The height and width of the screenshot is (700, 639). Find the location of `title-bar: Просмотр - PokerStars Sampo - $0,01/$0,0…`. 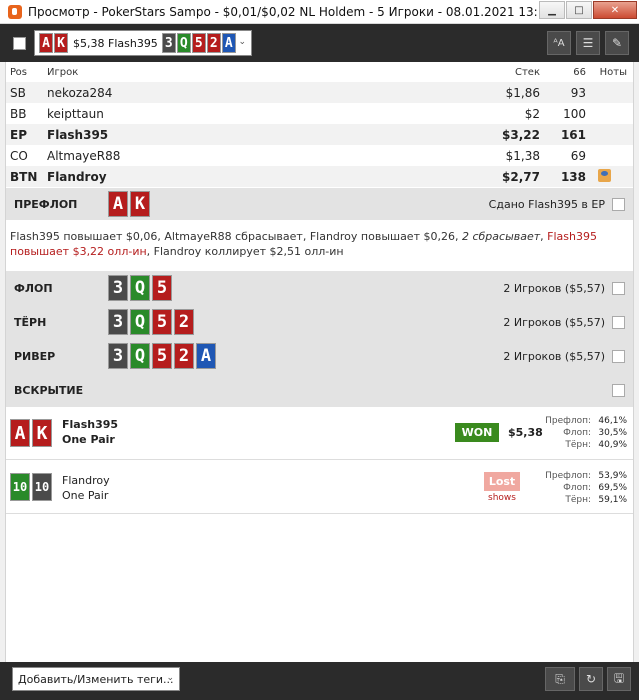

title-bar: Просмотр - PokerStars Sampo - $0,01/$0,0… is located at coordinates (319, 12).